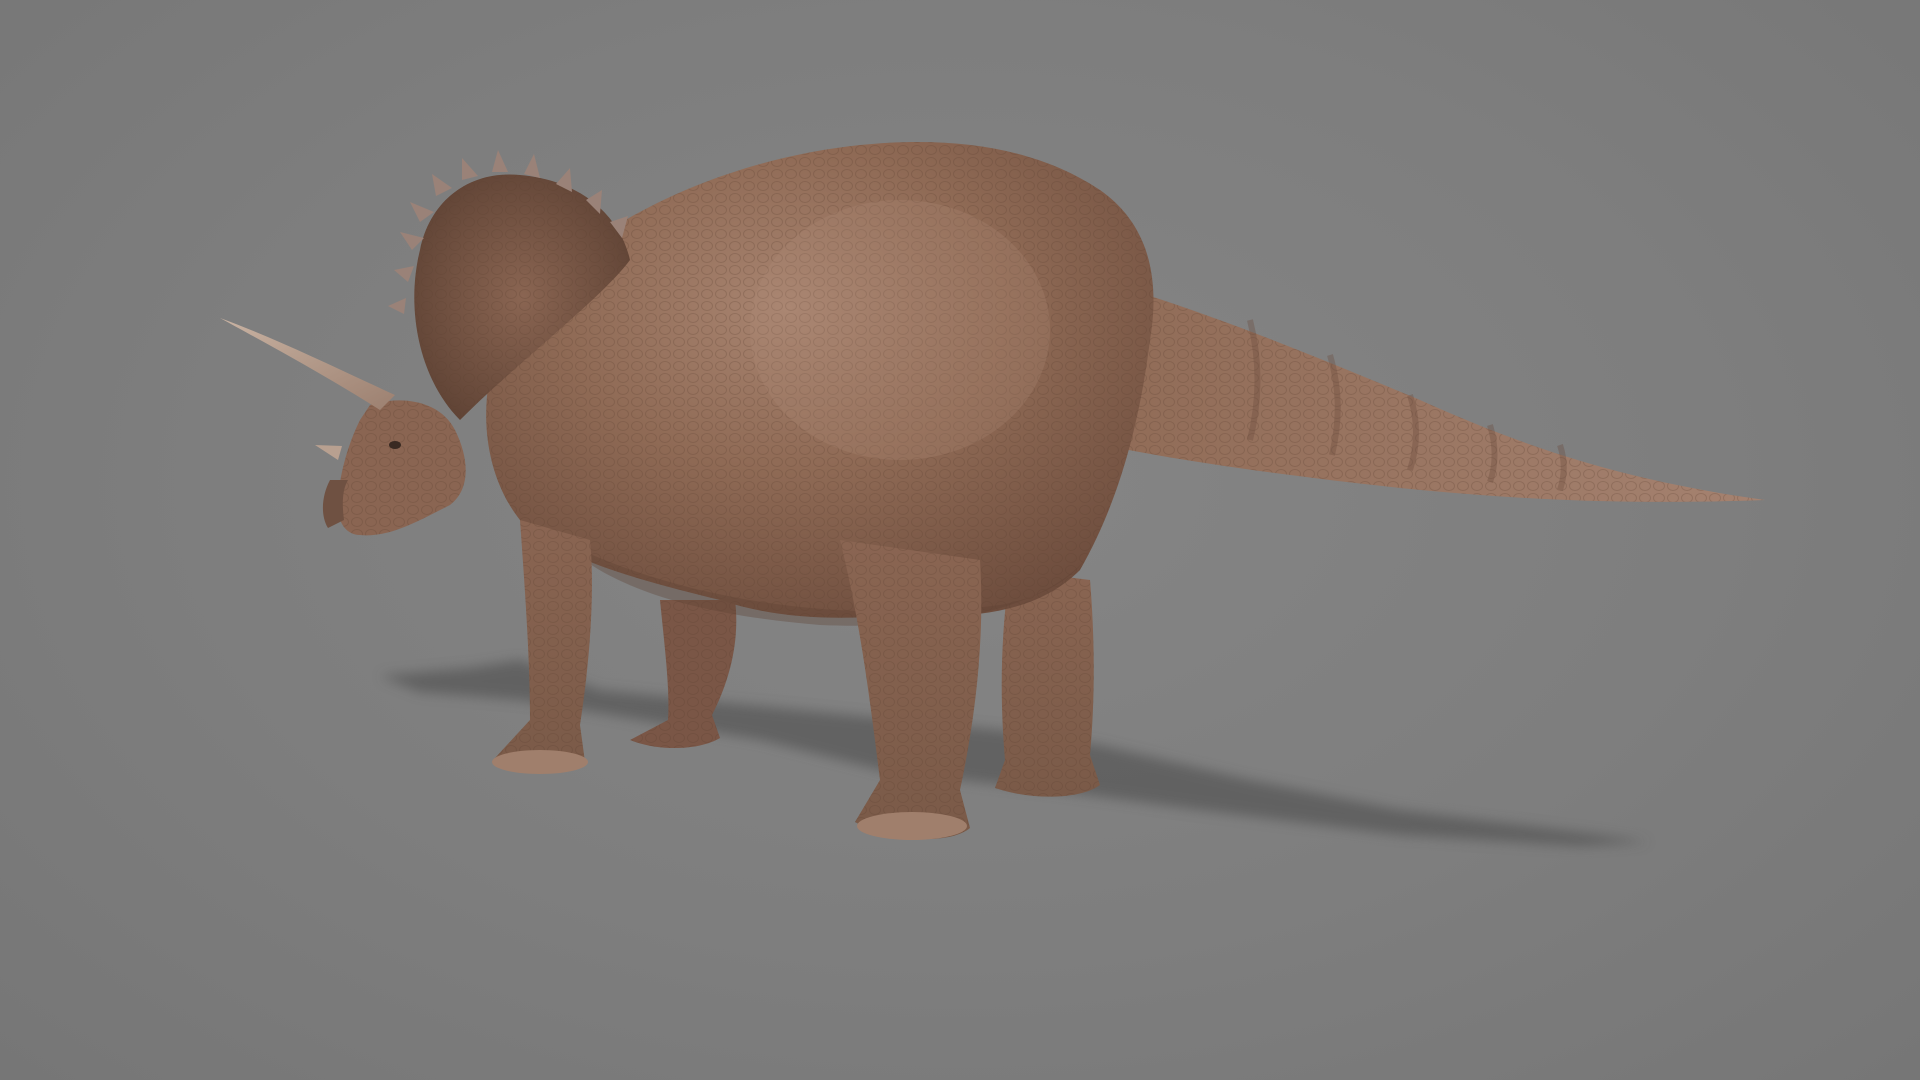 The width and height of the screenshot is (1920, 1080). I want to click on brow-horn, so click(307, 364).